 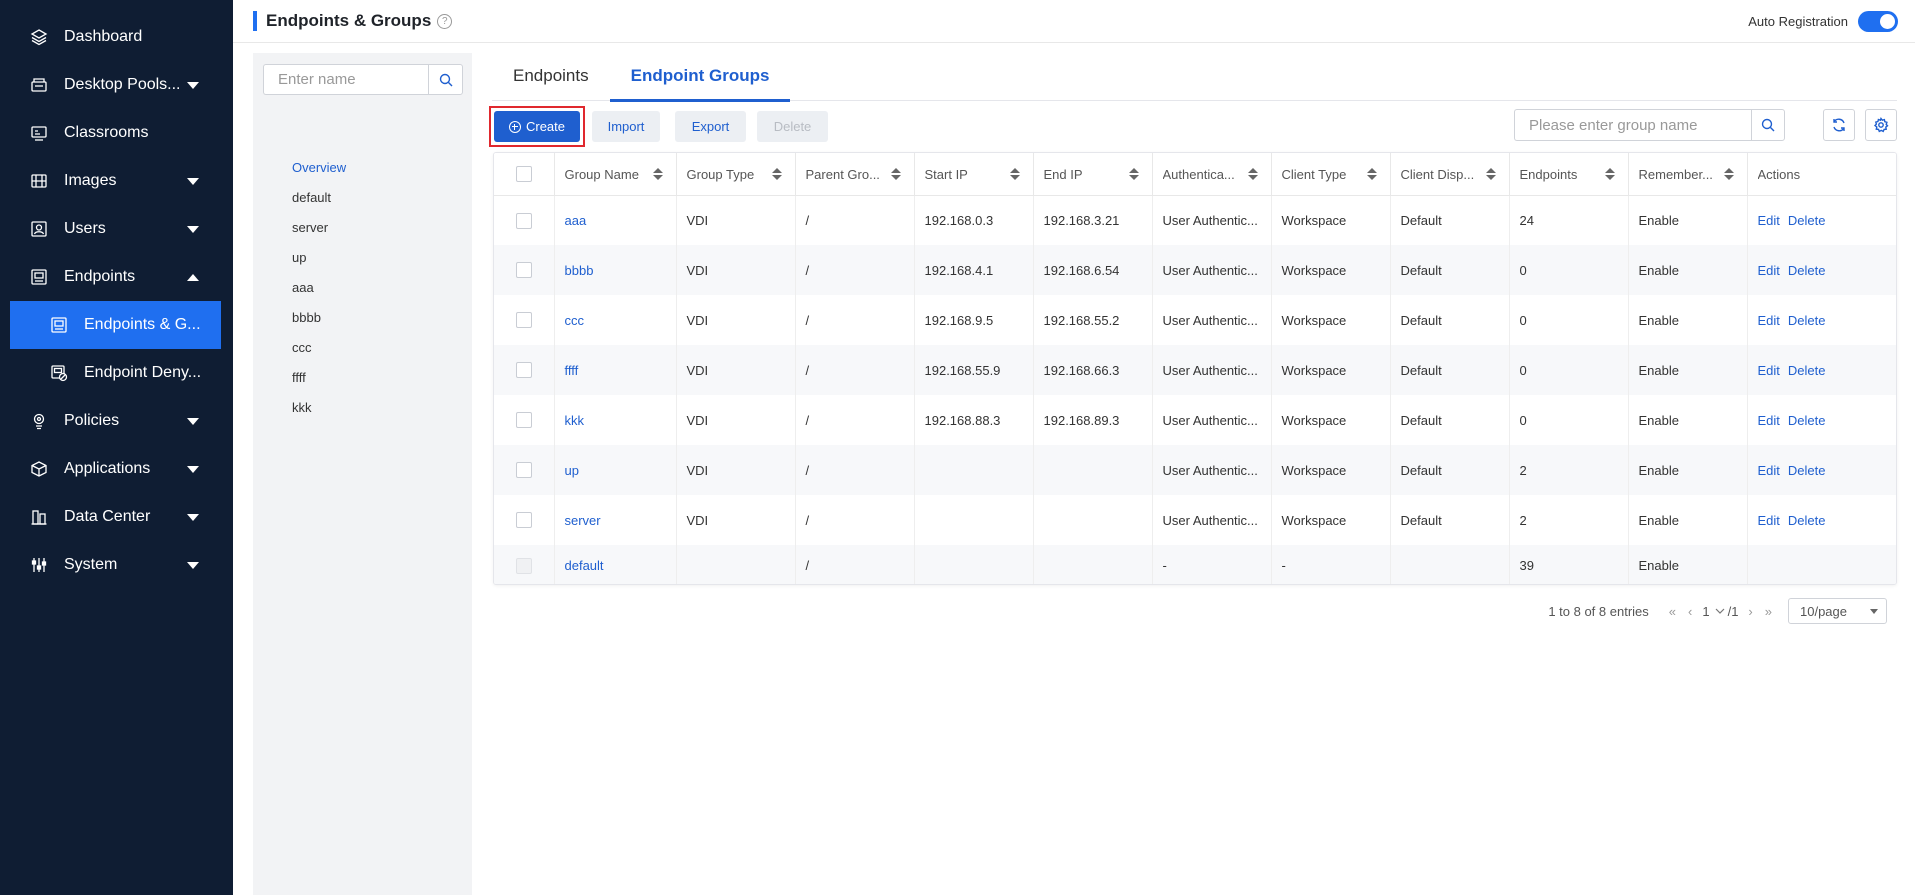 I want to click on last-page-icon: », so click(x=1768, y=611).